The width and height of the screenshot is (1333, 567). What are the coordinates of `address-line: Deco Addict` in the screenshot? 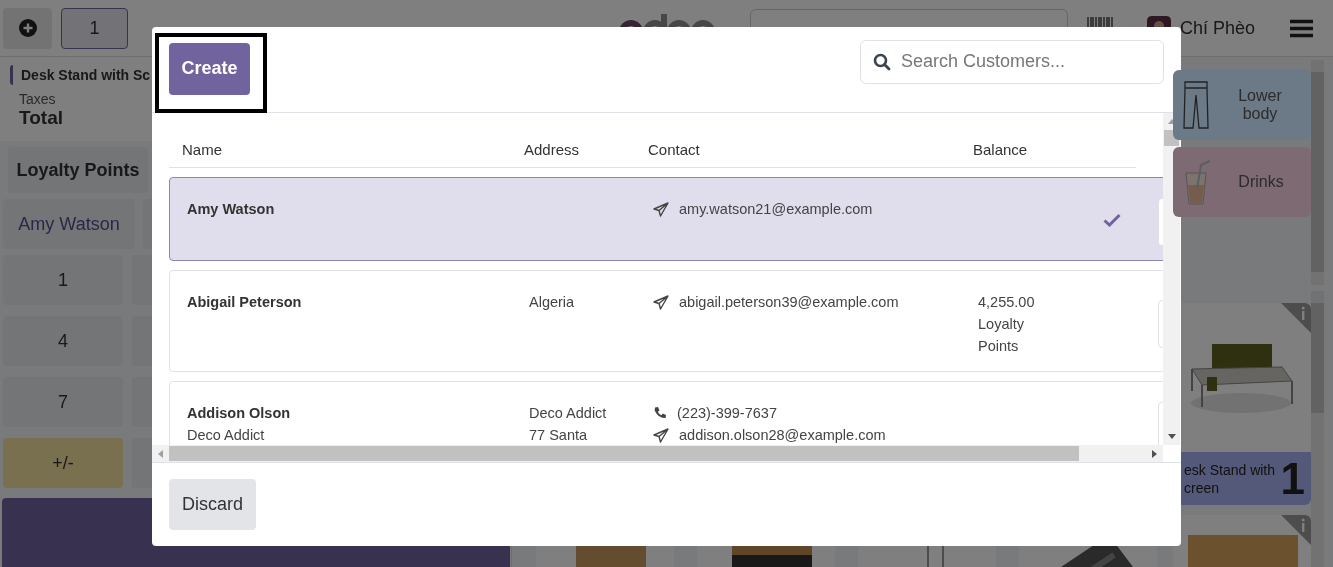 It's located at (568, 413).